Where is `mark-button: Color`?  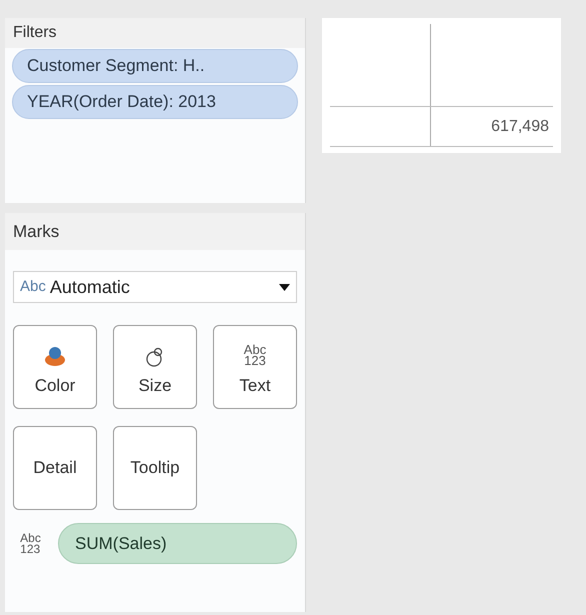 mark-button: Color is located at coordinates (55, 367).